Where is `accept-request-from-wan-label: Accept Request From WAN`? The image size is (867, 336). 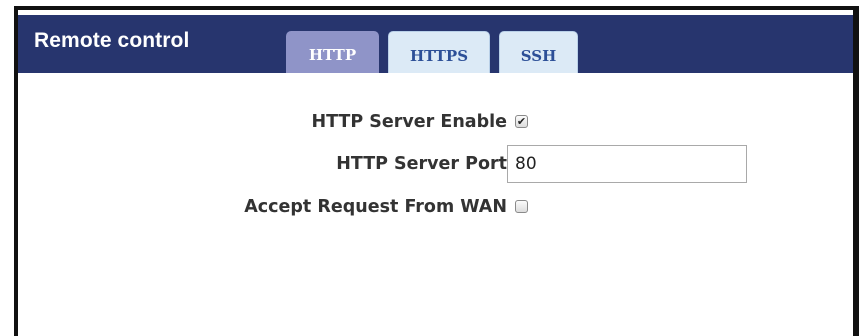
accept-request-from-wan-label: Accept Request From WAN is located at coordinates (375, 207).